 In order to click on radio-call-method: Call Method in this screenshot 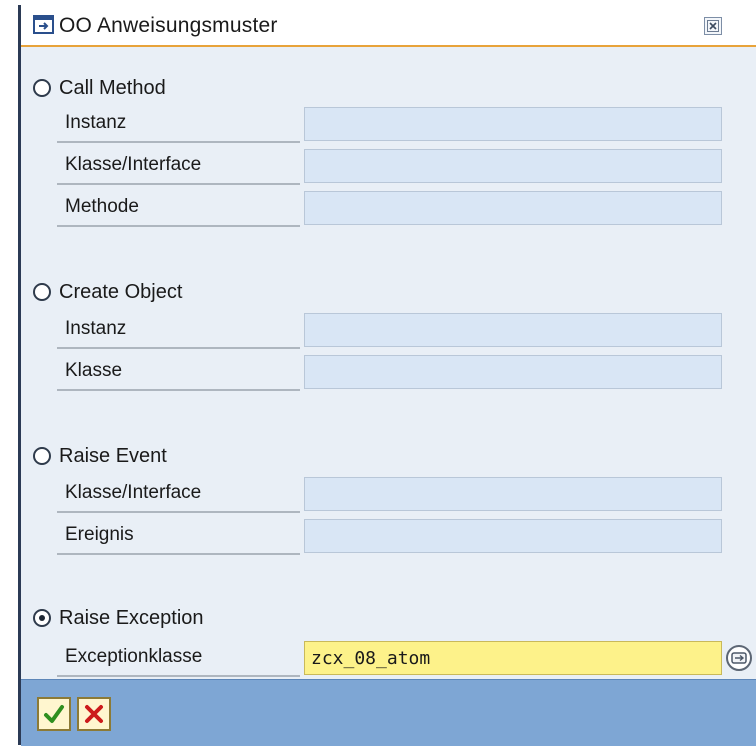, I will do `click(99, 88)`.